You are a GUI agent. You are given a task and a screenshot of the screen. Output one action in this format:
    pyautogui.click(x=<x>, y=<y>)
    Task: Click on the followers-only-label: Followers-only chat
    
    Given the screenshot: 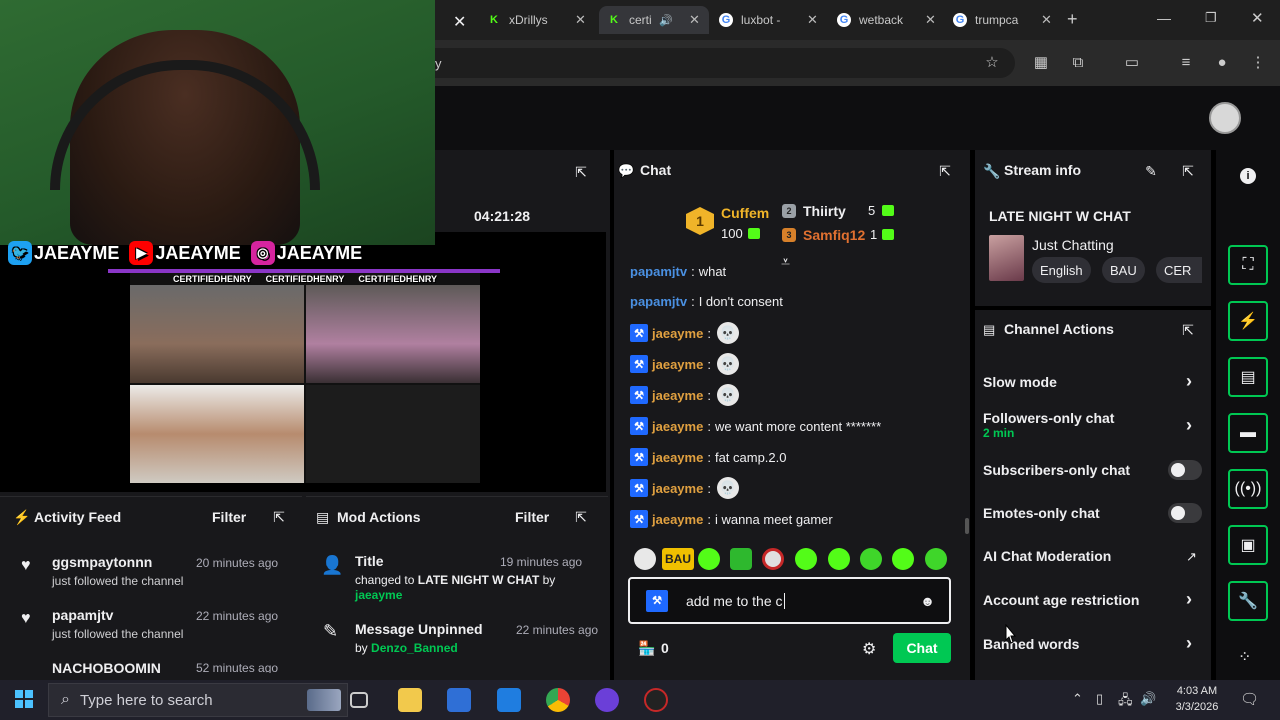 What is the action you would take?
    pyautogui.click(x=1048, y=418)
    